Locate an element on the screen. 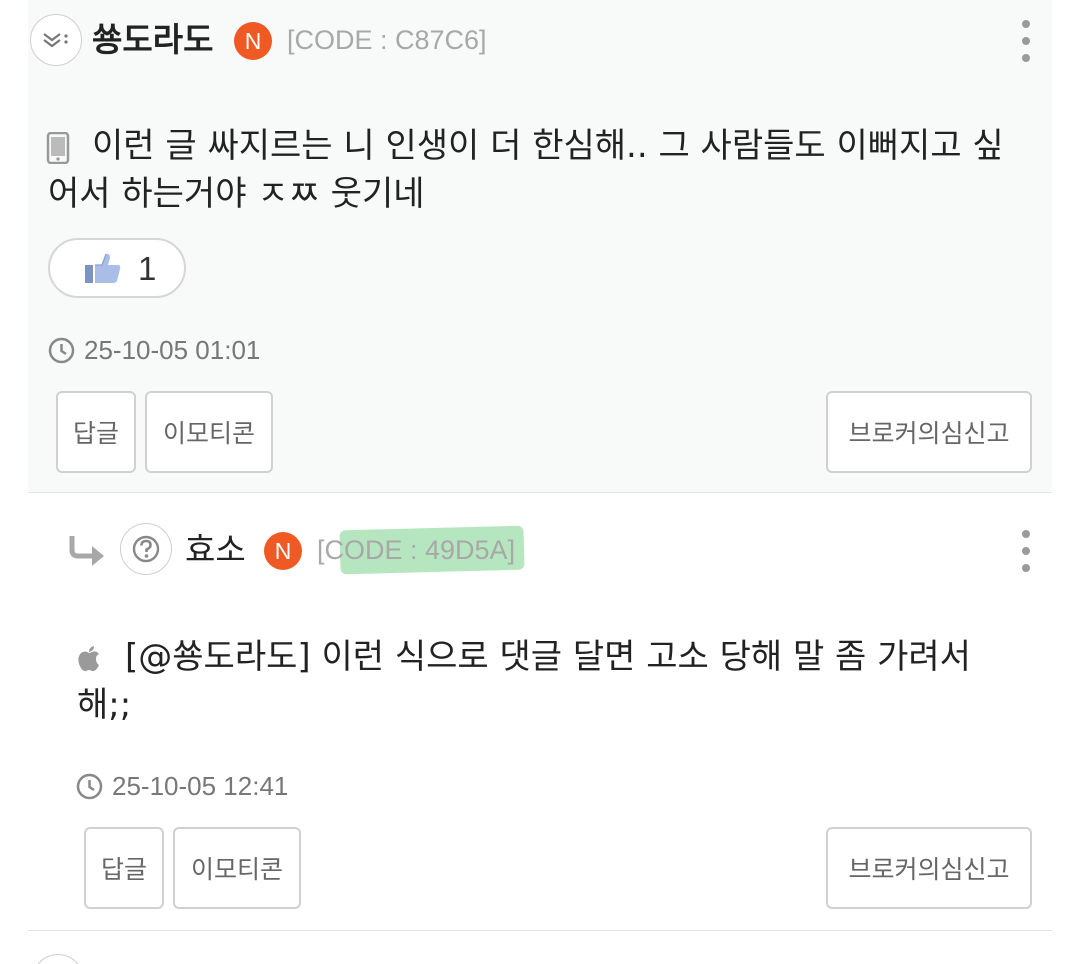  divider is located at coordinates (540, 930).